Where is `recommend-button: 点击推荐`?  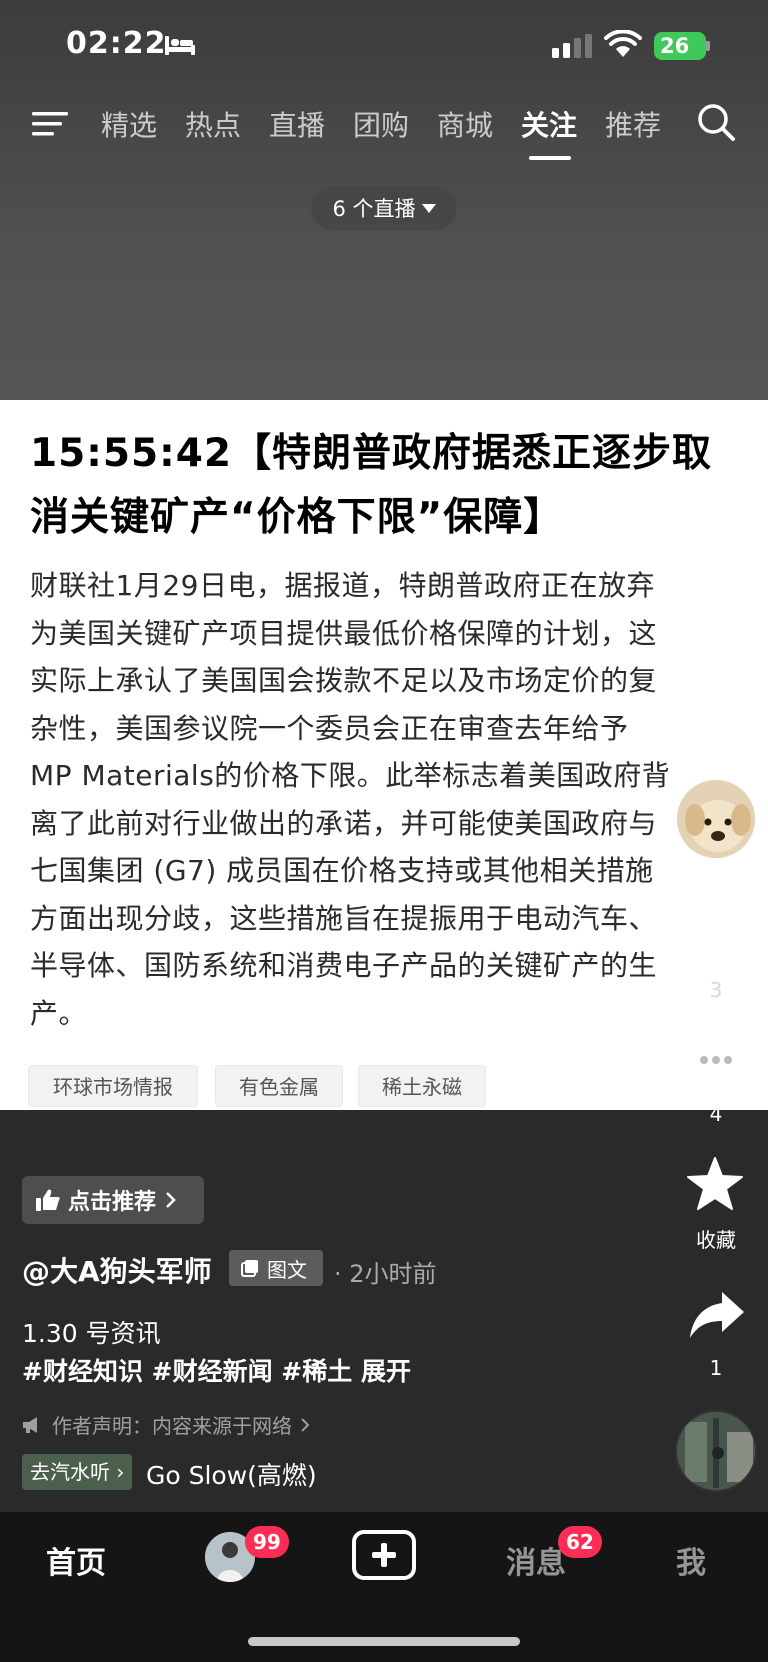 recommend-button: 点击推荐 is located at coordinates (113, 1200).